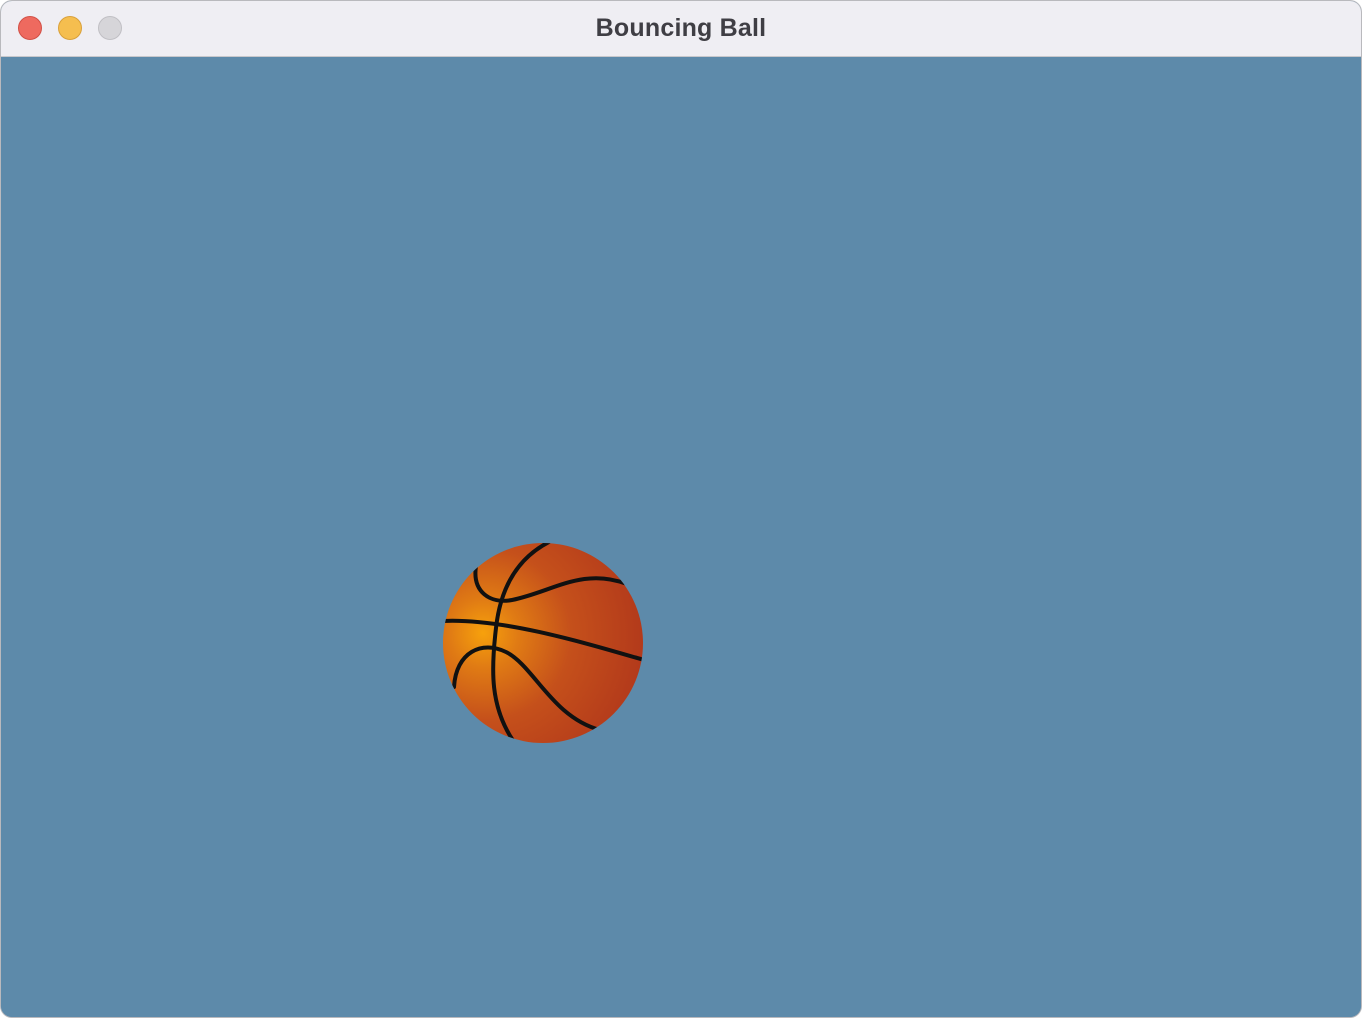 This screenshot has height=1018, width=1362. I want to click on ball-body, so click(543, 643).